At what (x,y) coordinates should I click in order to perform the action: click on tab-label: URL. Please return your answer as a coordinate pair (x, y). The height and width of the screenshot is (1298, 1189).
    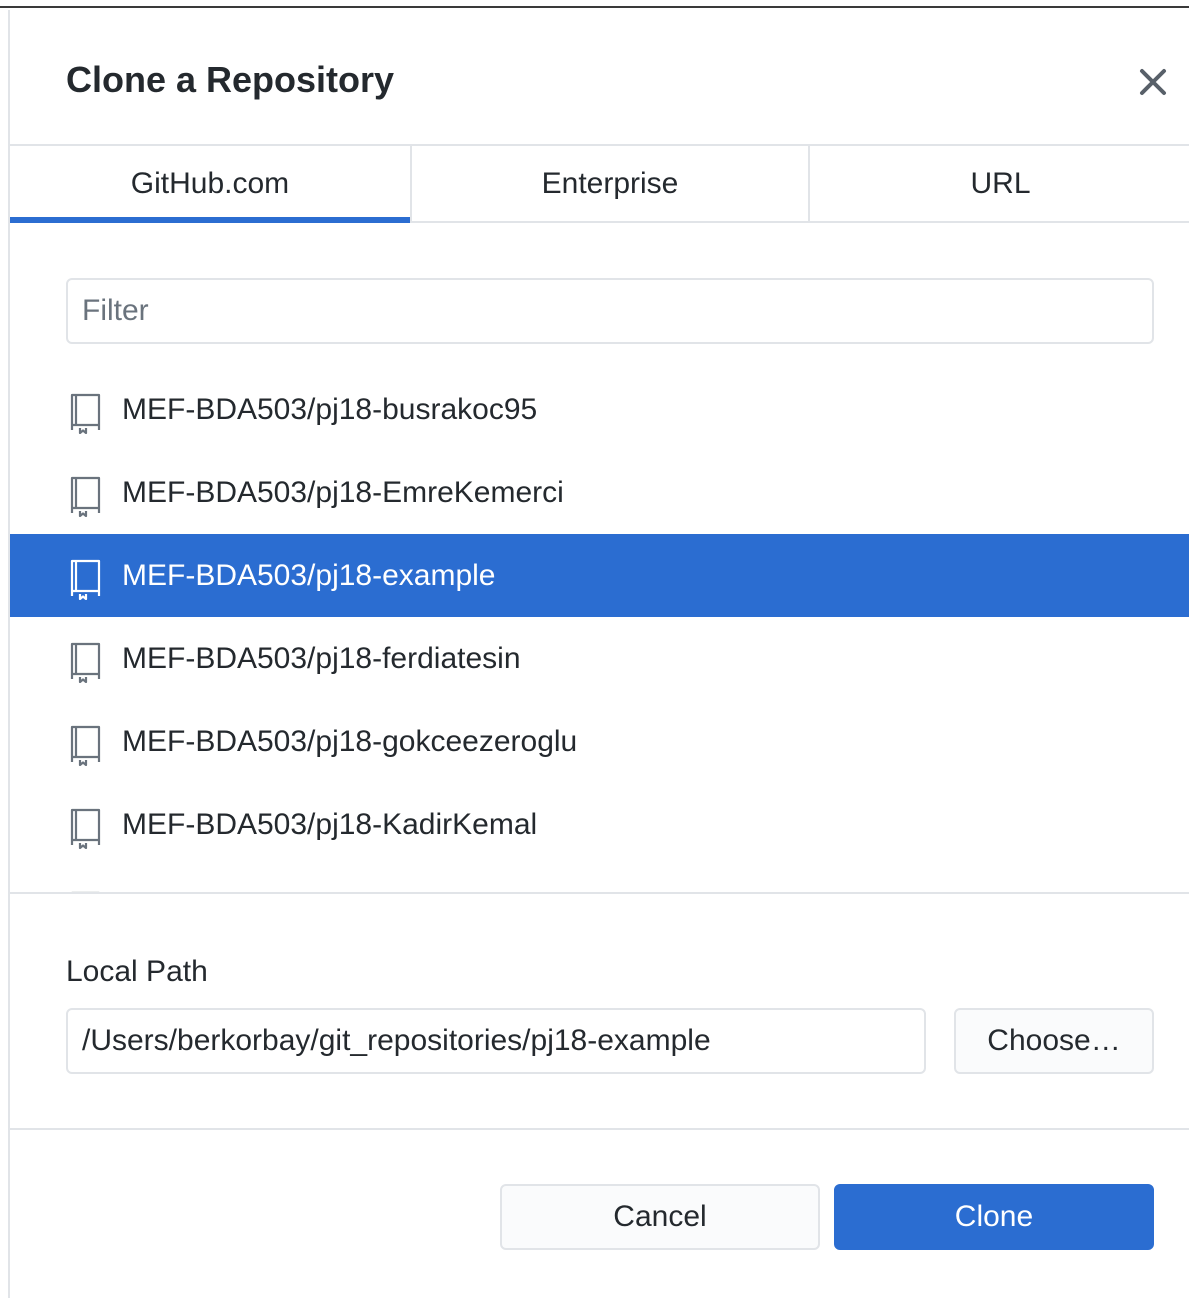
    Looking at the image, I should click on (1000, 183).